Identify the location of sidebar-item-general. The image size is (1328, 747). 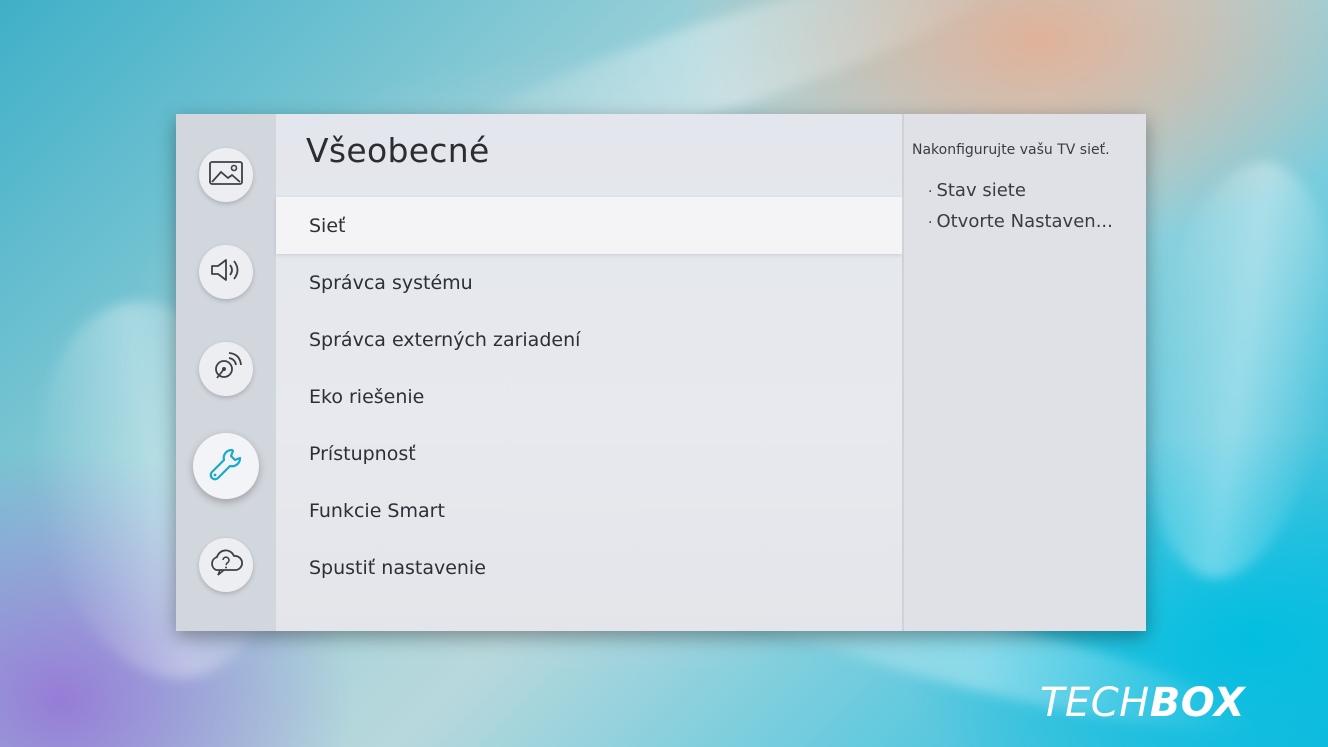
(226, 466).